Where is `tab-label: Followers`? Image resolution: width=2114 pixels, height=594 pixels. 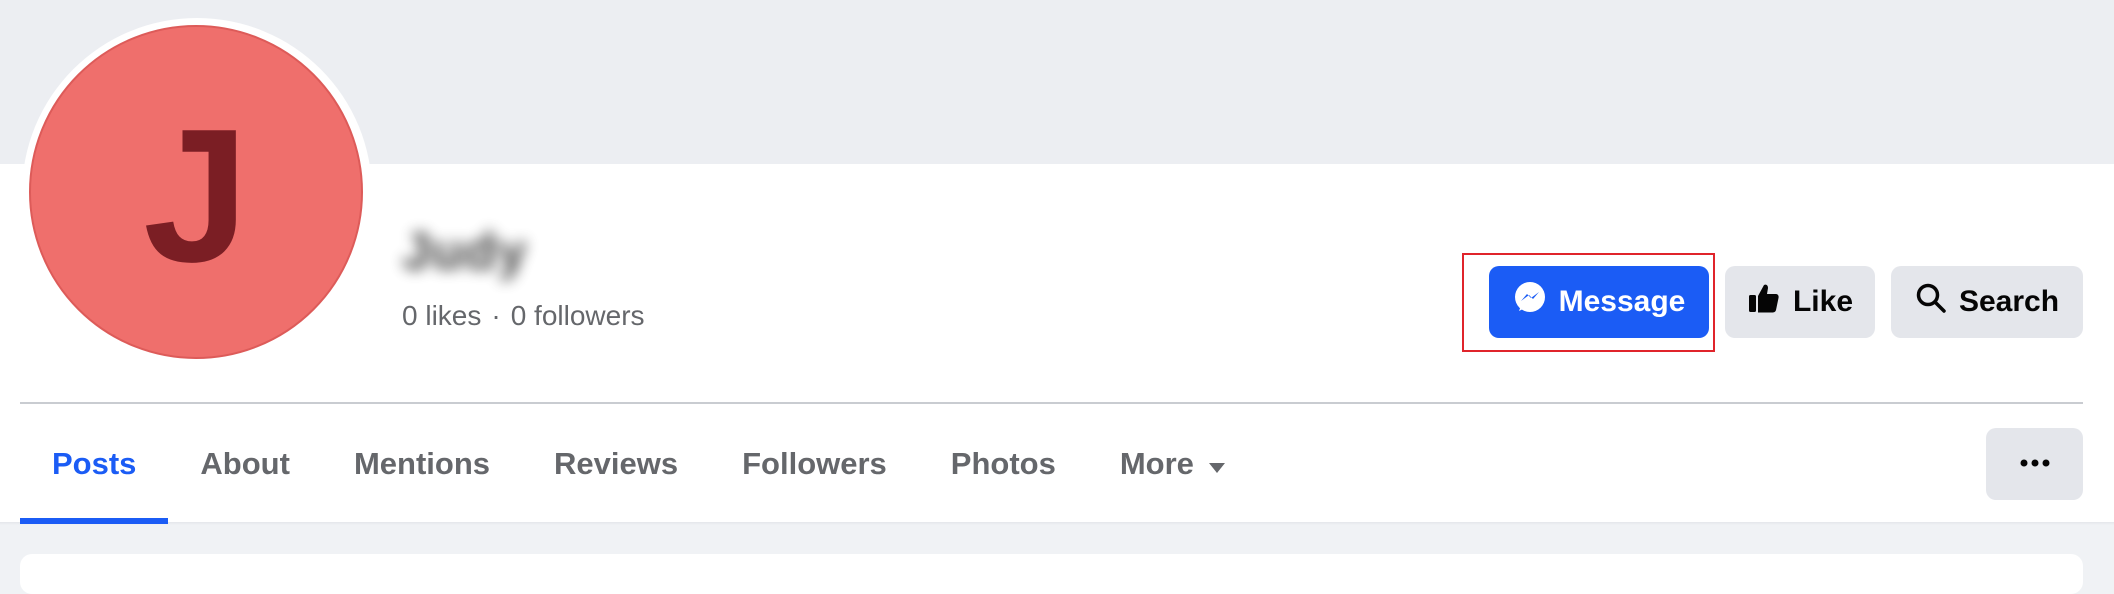
tab-label: Followers is located at coordinates (814, 463).